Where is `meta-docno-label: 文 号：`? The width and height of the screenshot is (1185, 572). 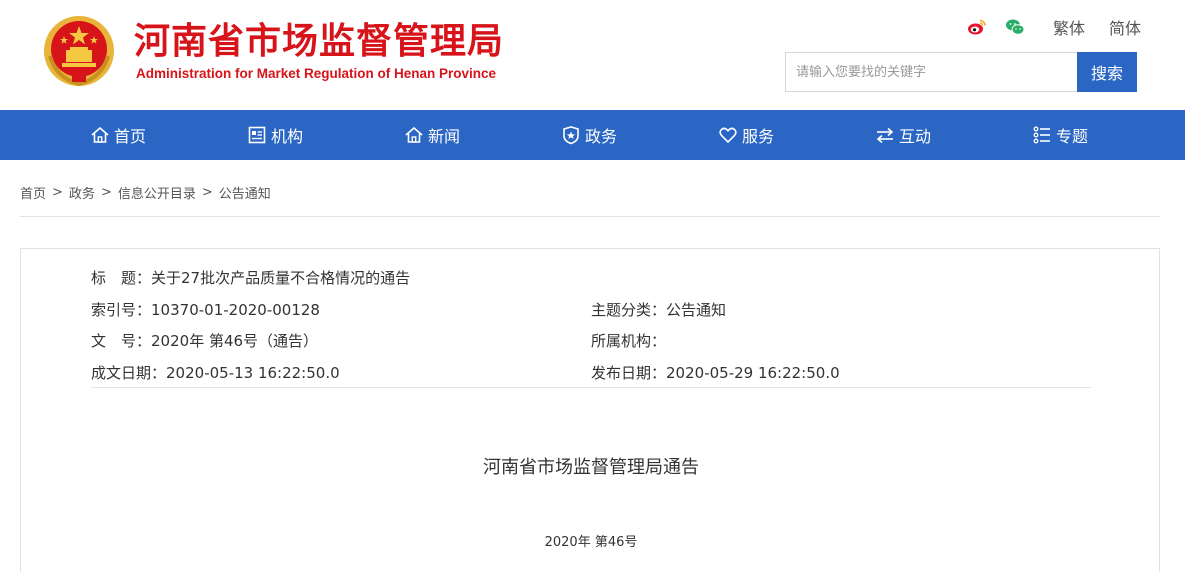 meta-docno-label: 文 号： is located at coordinates (121, 341).